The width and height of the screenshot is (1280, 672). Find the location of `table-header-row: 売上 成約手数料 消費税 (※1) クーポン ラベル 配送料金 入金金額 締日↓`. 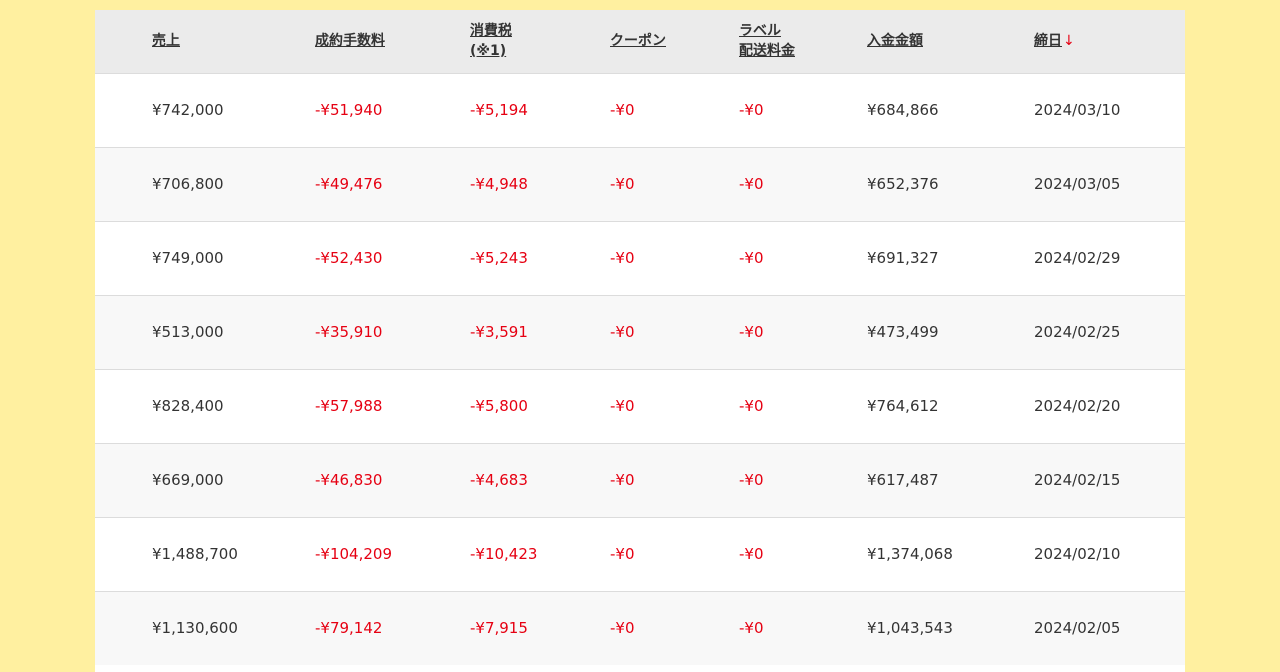

table-header-row: 売上 成約手数料 消費税 (※1) クーポン ラベル 配送料金 入金金額 締日↓ is located at coordinates (640, 41).